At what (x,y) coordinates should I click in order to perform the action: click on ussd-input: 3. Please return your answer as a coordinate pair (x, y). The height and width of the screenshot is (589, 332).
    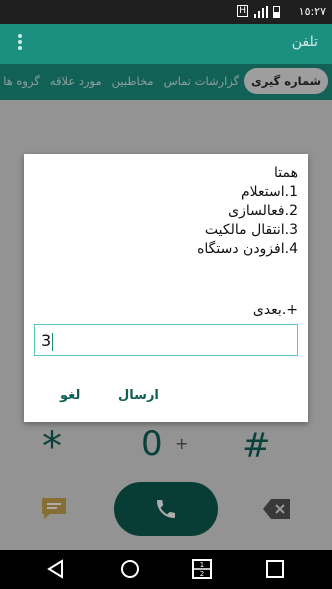
    Looking at the image, I should click on (166, 340).